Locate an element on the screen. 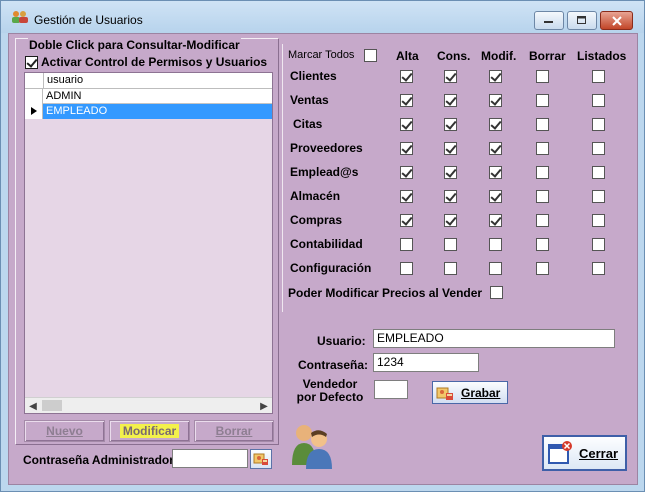  permission-label: Emplead@s is located at coordinates (324, 172).